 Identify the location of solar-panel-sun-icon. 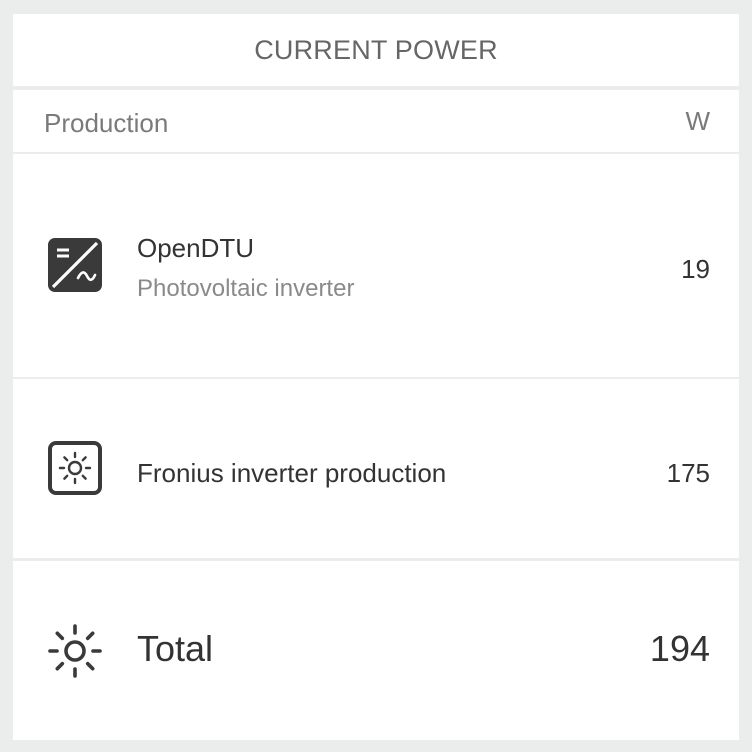
(75, 468).